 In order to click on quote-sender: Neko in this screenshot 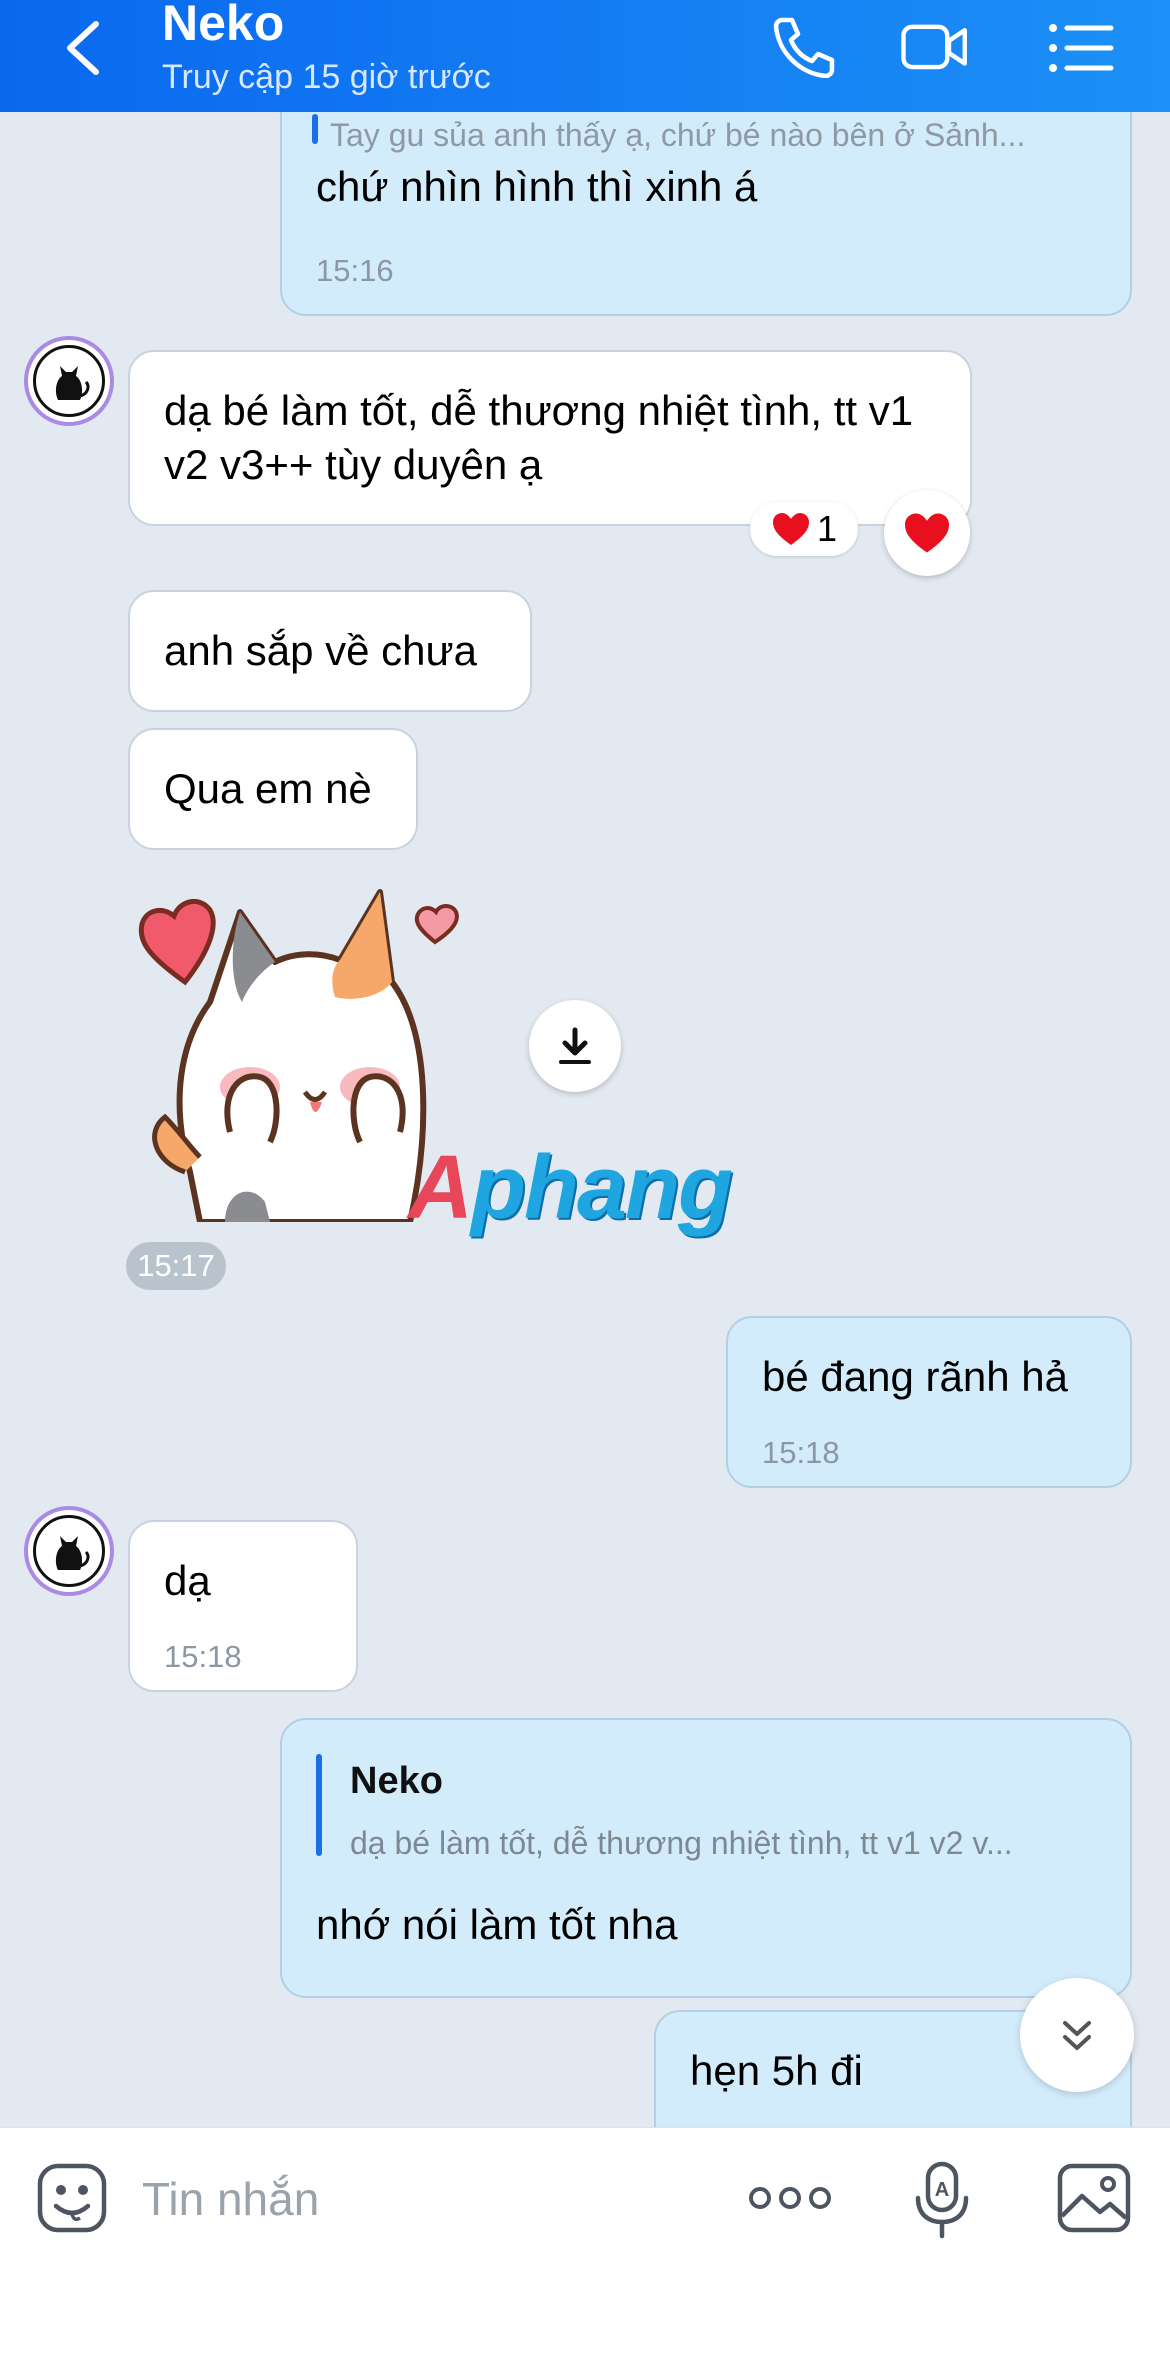, I will do `click(396, 1781)`.